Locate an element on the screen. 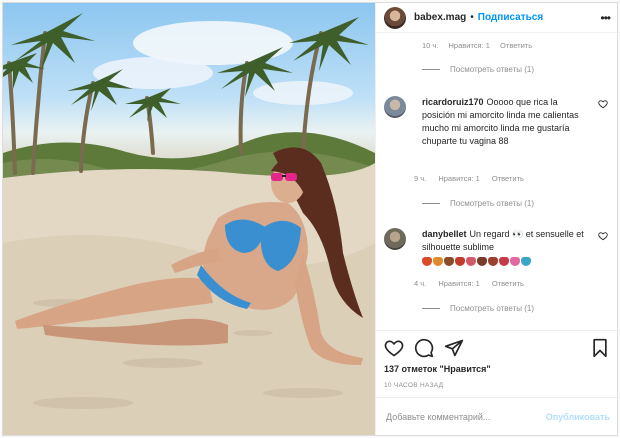  add-comment-bar: Опубликовать is located at coordinates (498, 416).